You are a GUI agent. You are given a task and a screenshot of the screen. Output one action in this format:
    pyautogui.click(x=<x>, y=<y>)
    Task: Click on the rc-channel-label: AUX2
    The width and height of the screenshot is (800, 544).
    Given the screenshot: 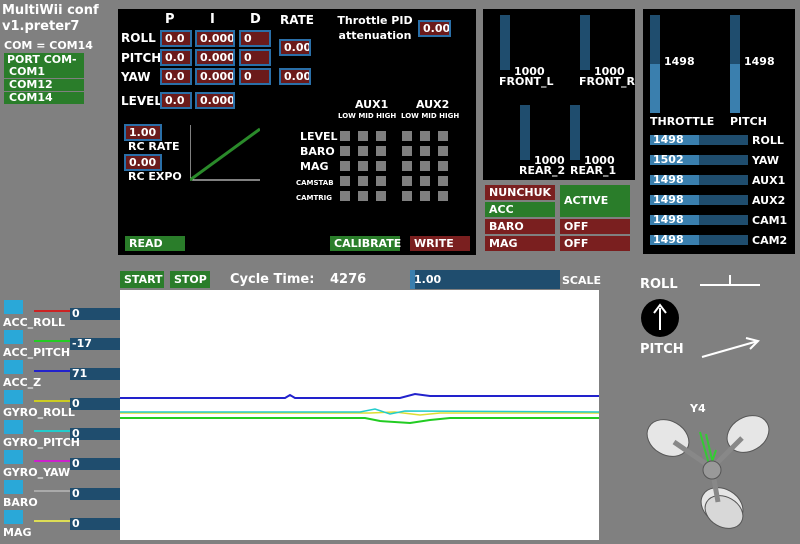 What is the action you would take?
    pyautogui.click(x=769, y=200)
    